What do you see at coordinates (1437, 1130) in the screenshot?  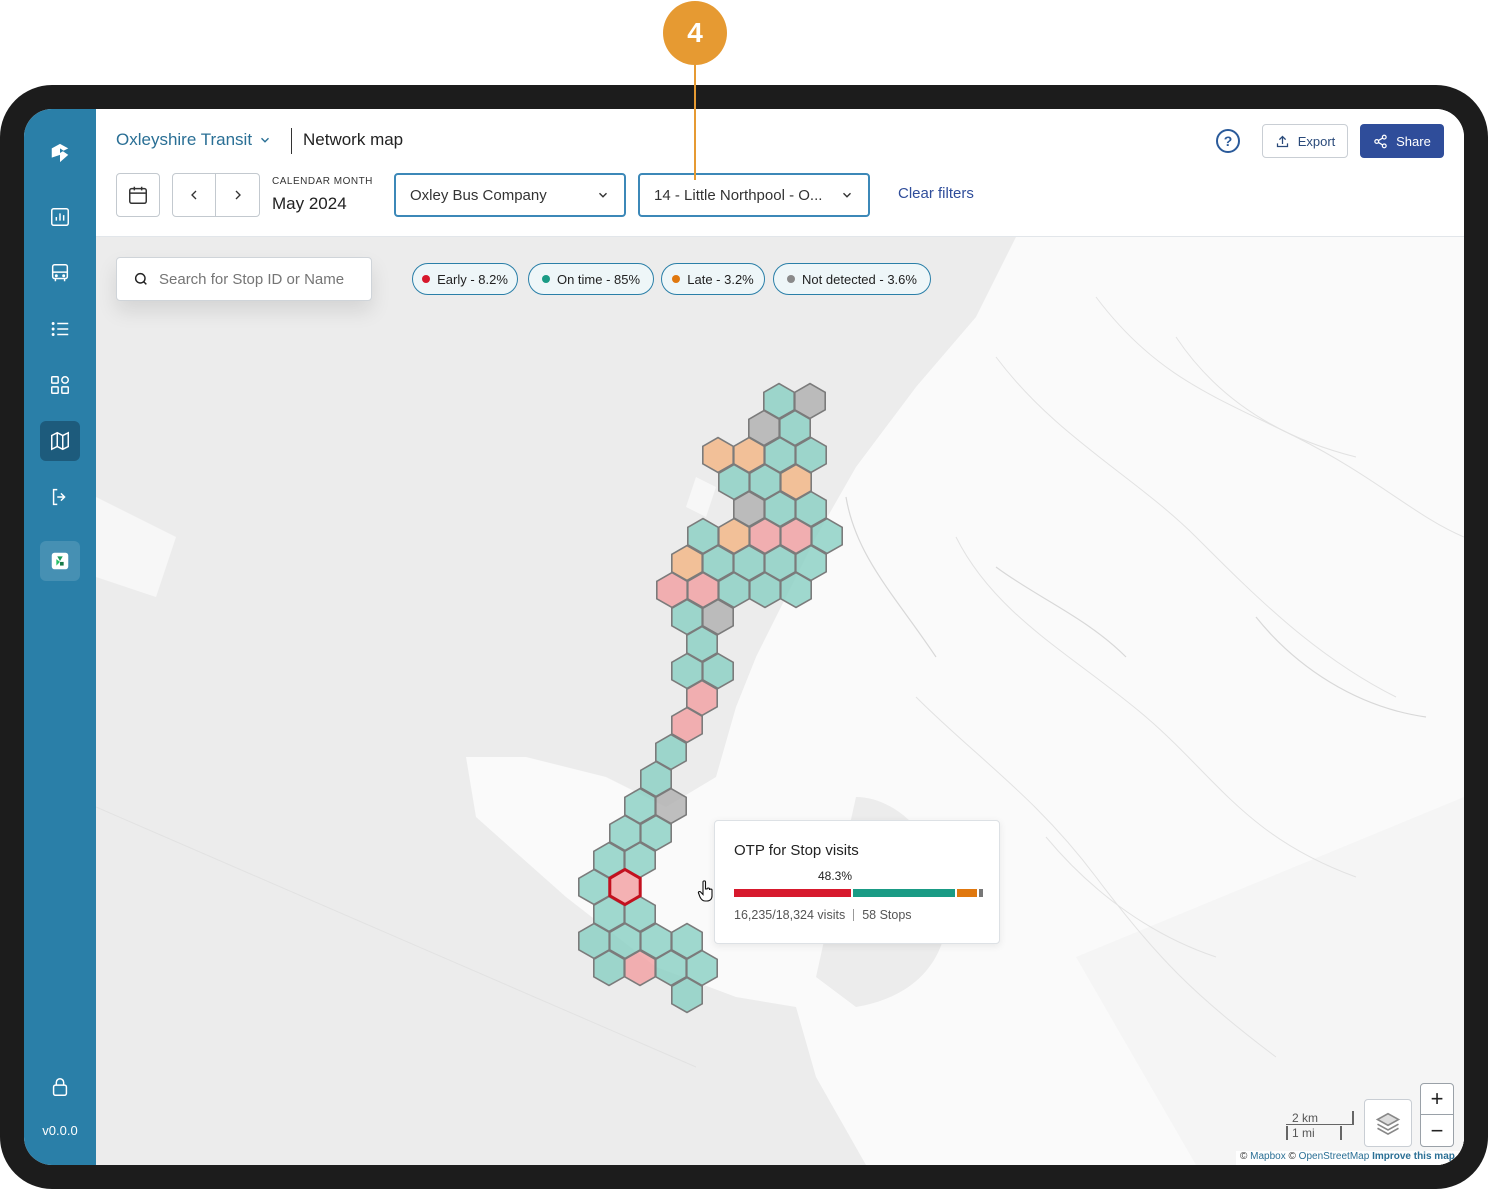 I see `zoom-out-button: −` at bounding box center [1437, 1130].